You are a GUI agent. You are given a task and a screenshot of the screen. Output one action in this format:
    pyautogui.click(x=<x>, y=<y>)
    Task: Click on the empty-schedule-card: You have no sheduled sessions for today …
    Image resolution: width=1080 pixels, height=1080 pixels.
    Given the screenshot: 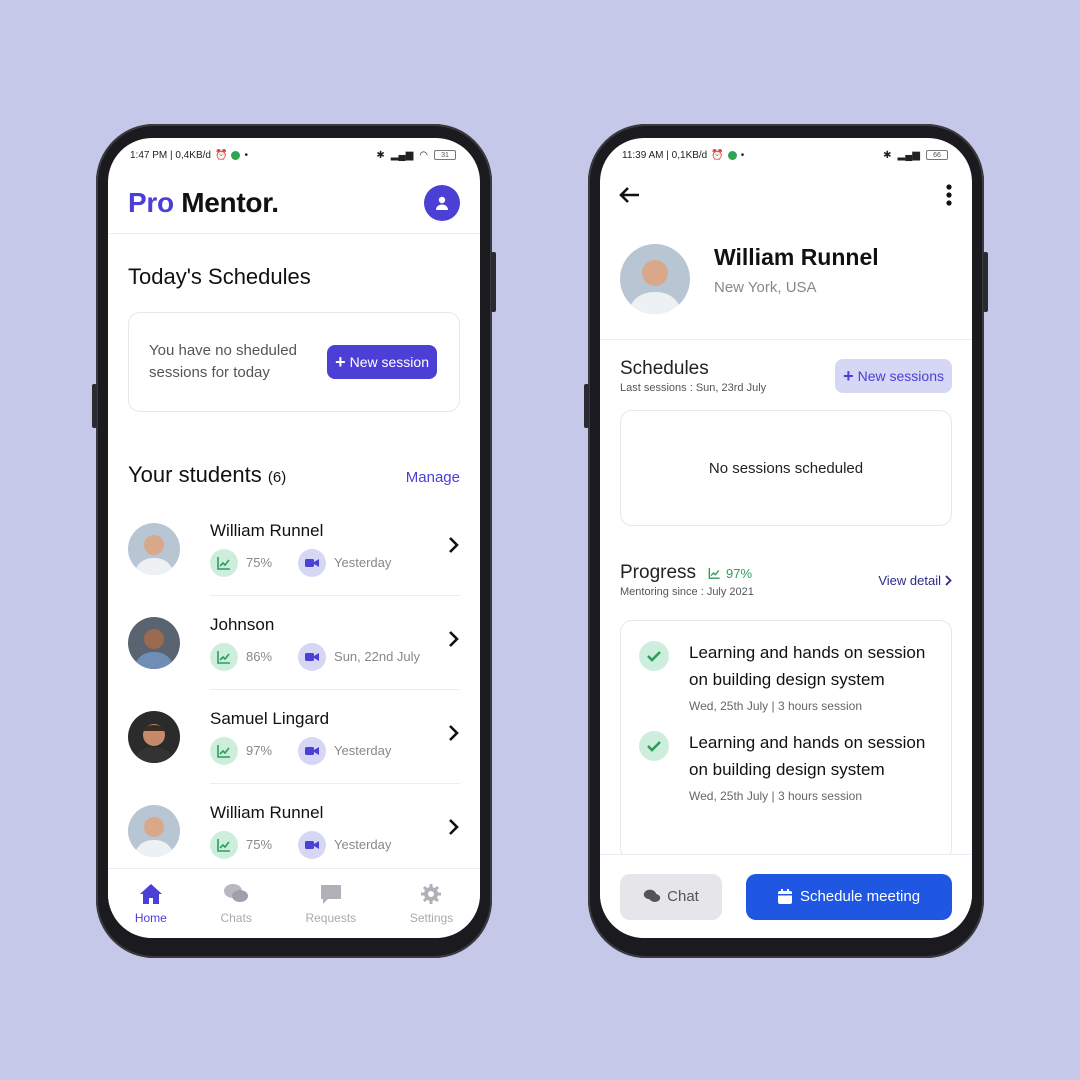 What is the action you would take?
    pyautogui.click(x=294, y=362)
    